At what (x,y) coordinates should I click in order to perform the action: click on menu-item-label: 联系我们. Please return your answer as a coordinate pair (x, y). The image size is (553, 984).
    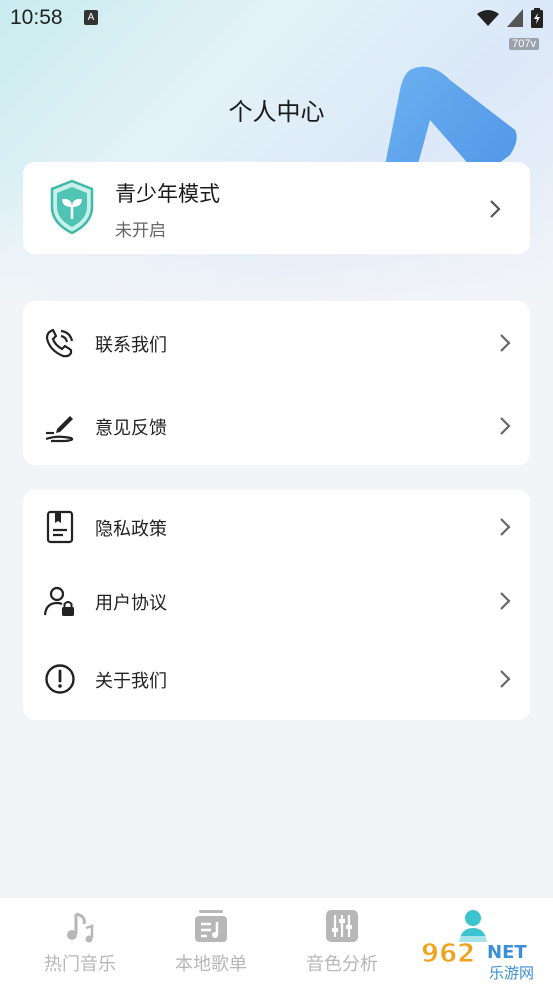
    Looking at the image, I should click on (131, 345).